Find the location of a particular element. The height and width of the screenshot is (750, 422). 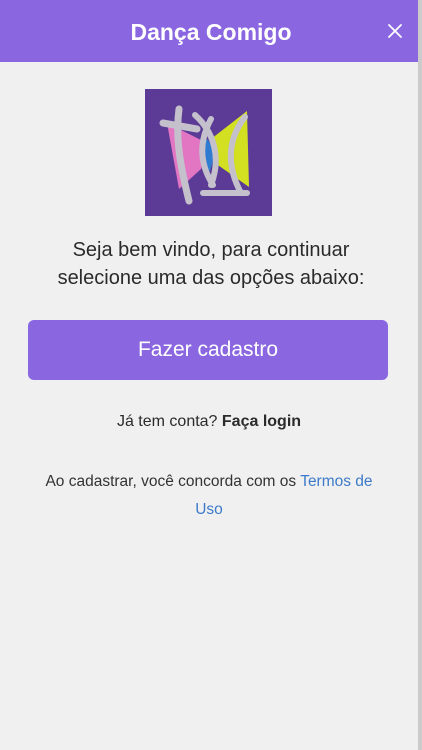

header-bar: Dança Comigo is located at coordinates (211, 31).